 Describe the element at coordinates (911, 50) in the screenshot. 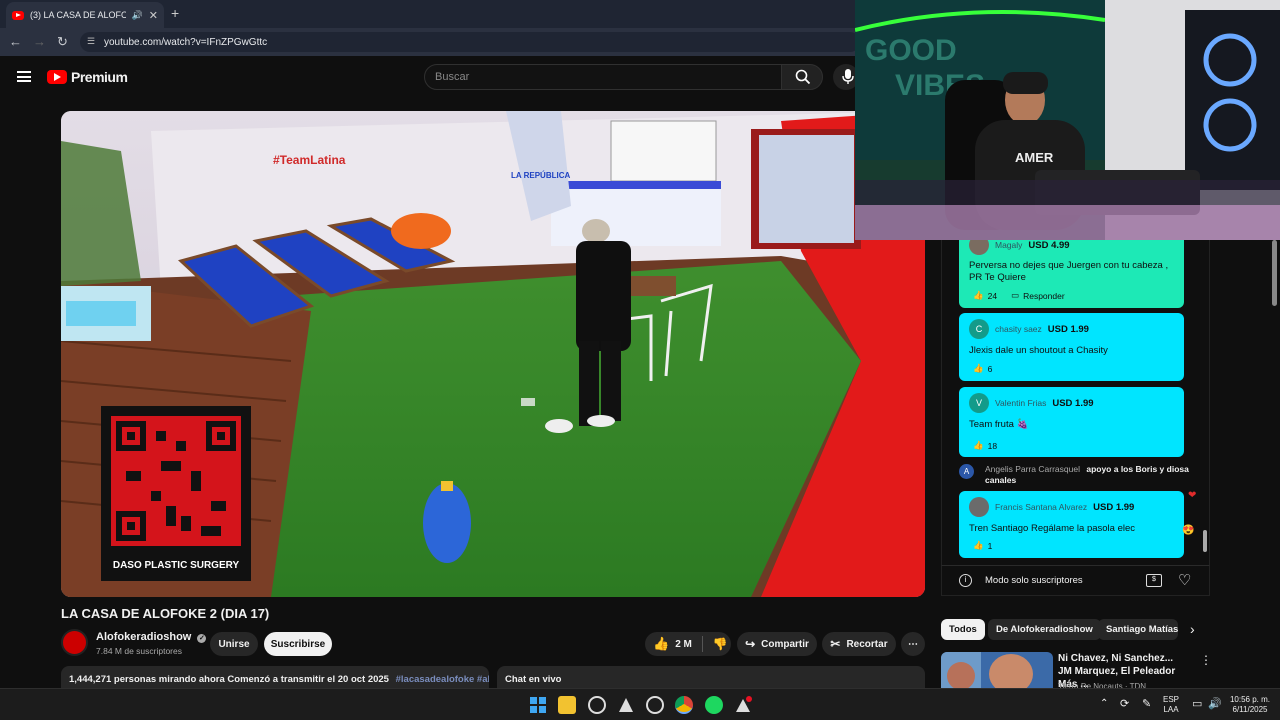

I see `svg-text: GOOD` at that location.